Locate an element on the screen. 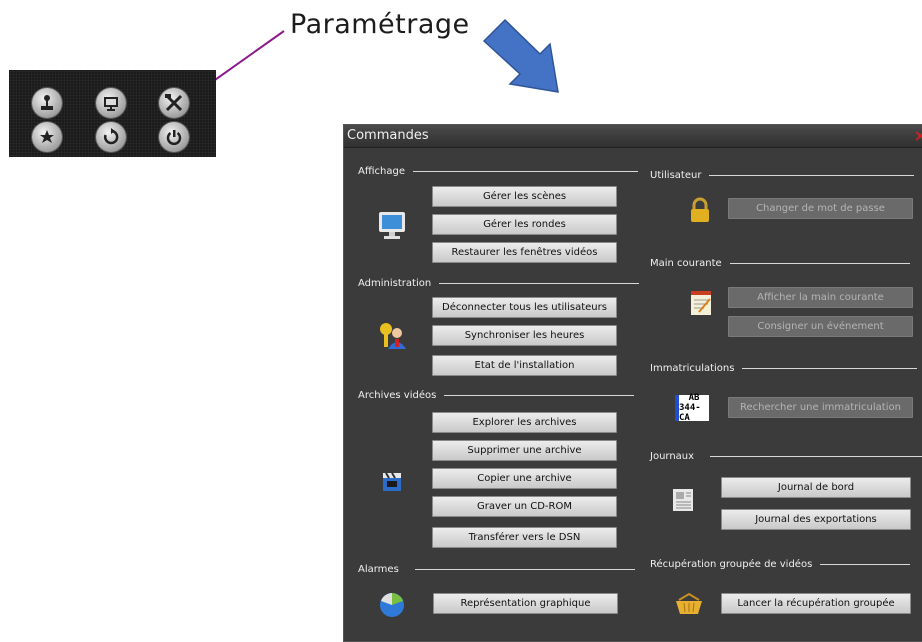 This screenshot has height=642, width=922. padlock-icon is located at coordinates (700, 210).